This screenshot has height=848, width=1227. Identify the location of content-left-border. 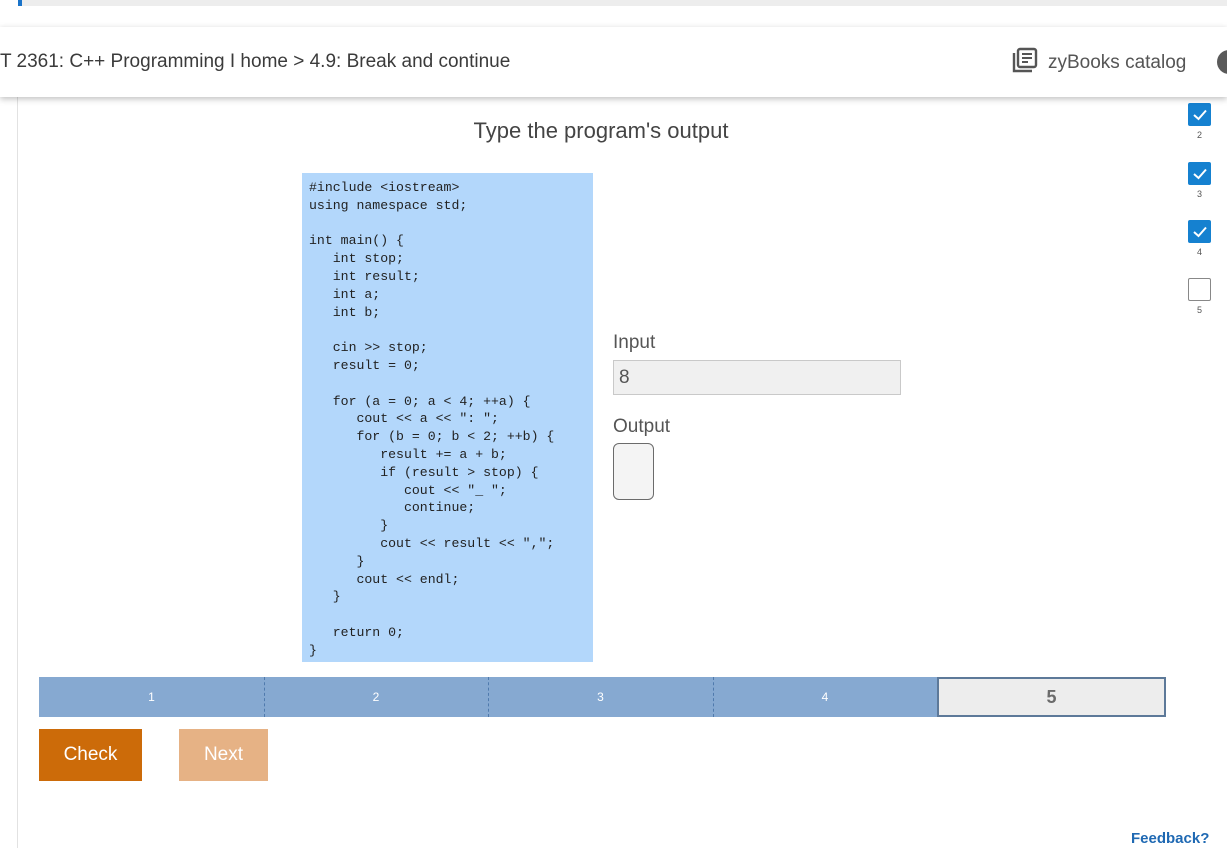
(17, 472).